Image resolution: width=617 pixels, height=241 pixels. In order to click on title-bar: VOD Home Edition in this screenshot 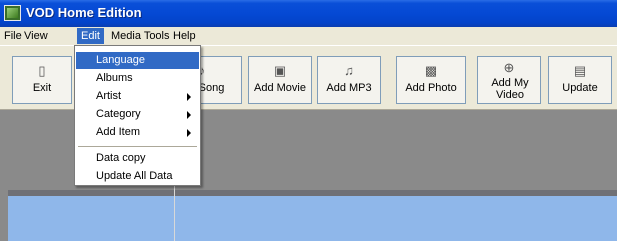, I will do `click(308, 13)`.